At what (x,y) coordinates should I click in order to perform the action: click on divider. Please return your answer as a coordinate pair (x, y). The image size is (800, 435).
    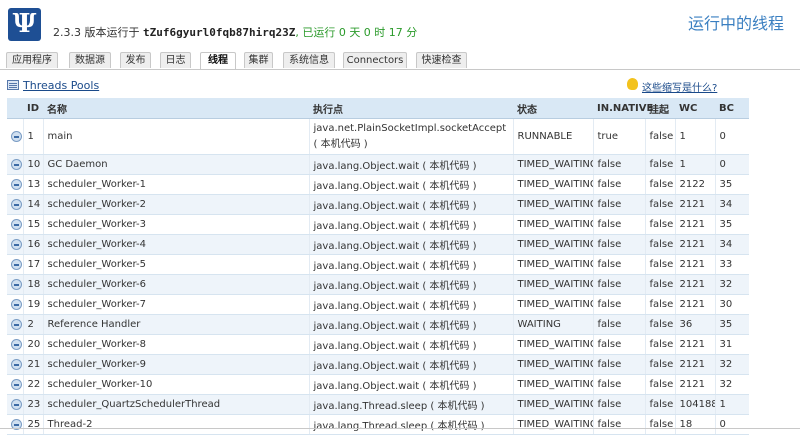
    Looking at the image, I should click on (400, 428).